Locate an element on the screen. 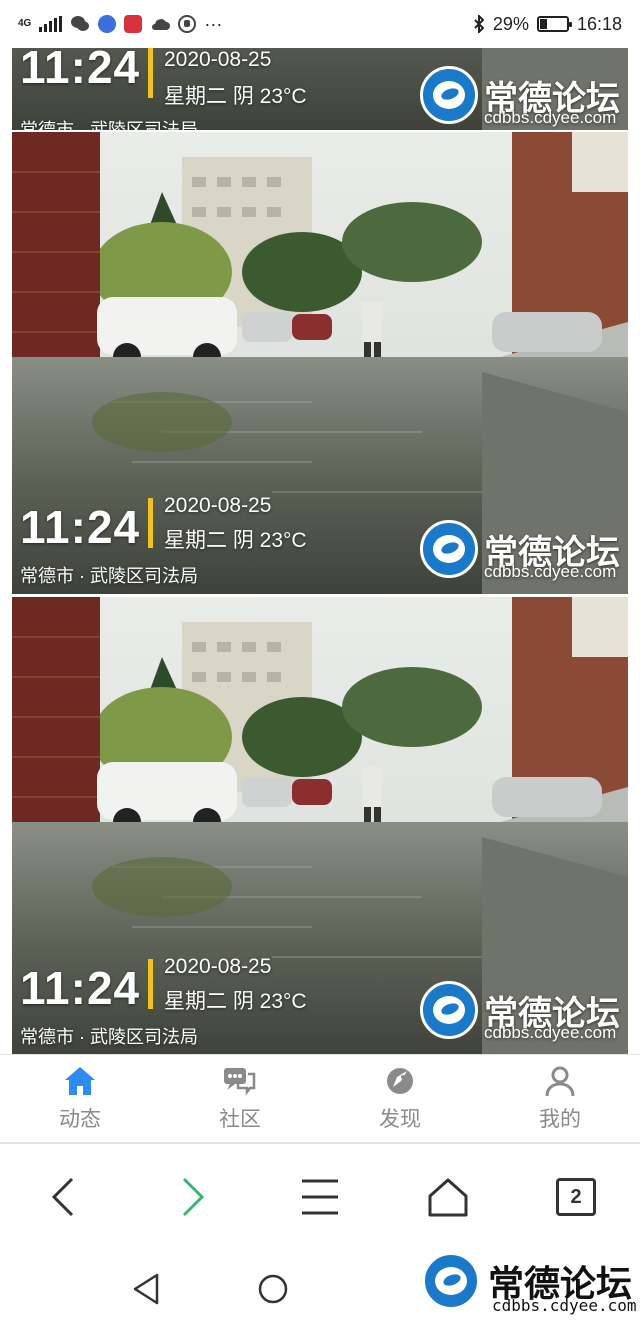 This screenshot has height=1327, width=640. back-arrow-icon is located at coordinates (62, 1197).